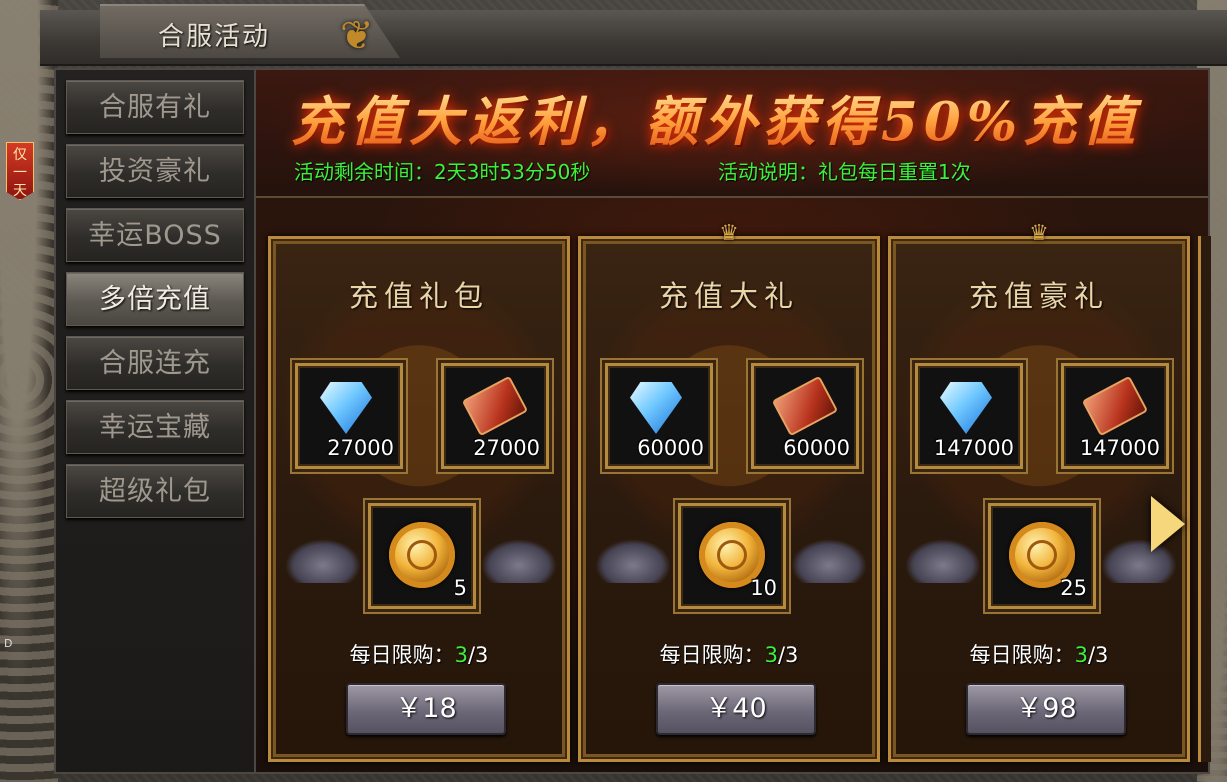 The width and height of the screenshot is (1227, 782). I want to click on sidebar-item-investment: 投资豪礼, so click(155, 171).